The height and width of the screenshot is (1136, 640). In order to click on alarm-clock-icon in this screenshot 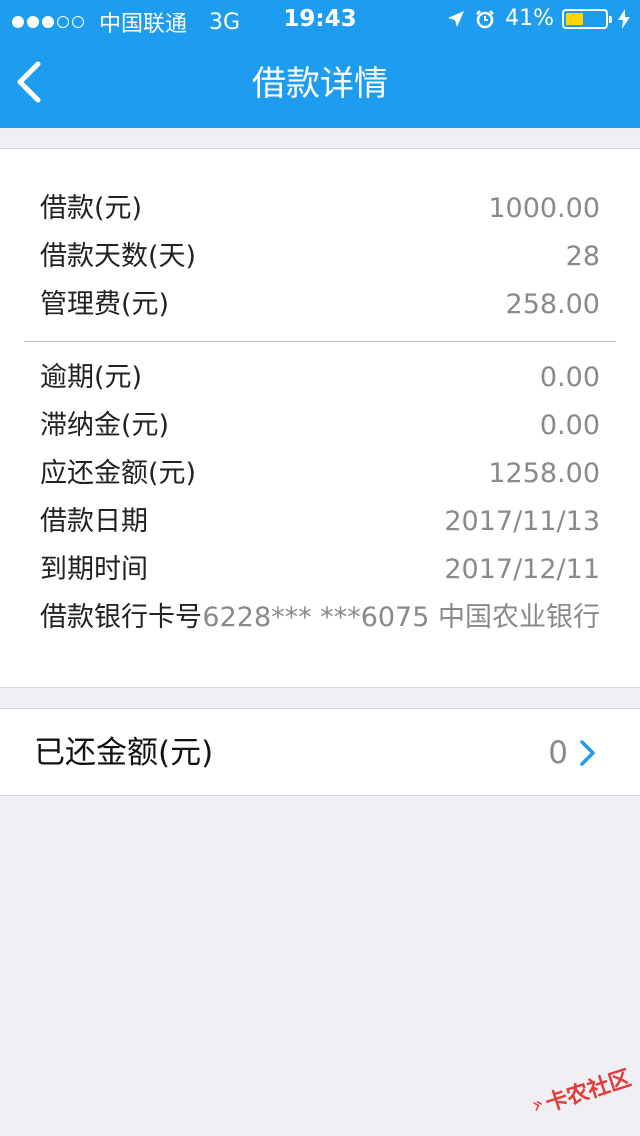, I will do `click(485, 19)`.